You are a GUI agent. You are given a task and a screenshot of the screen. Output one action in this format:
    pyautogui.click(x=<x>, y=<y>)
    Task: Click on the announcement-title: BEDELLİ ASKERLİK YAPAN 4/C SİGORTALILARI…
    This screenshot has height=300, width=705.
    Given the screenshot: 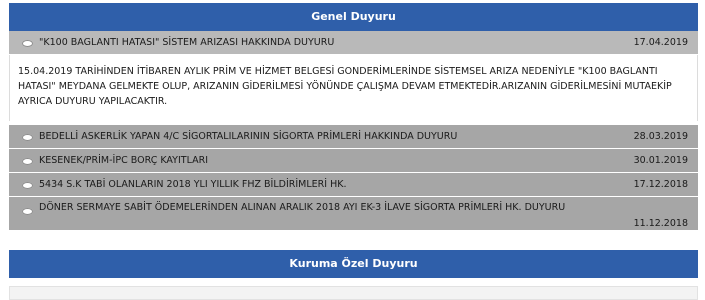 What is the action you would take?
    pyautogui.click(x=248, y=136)
    